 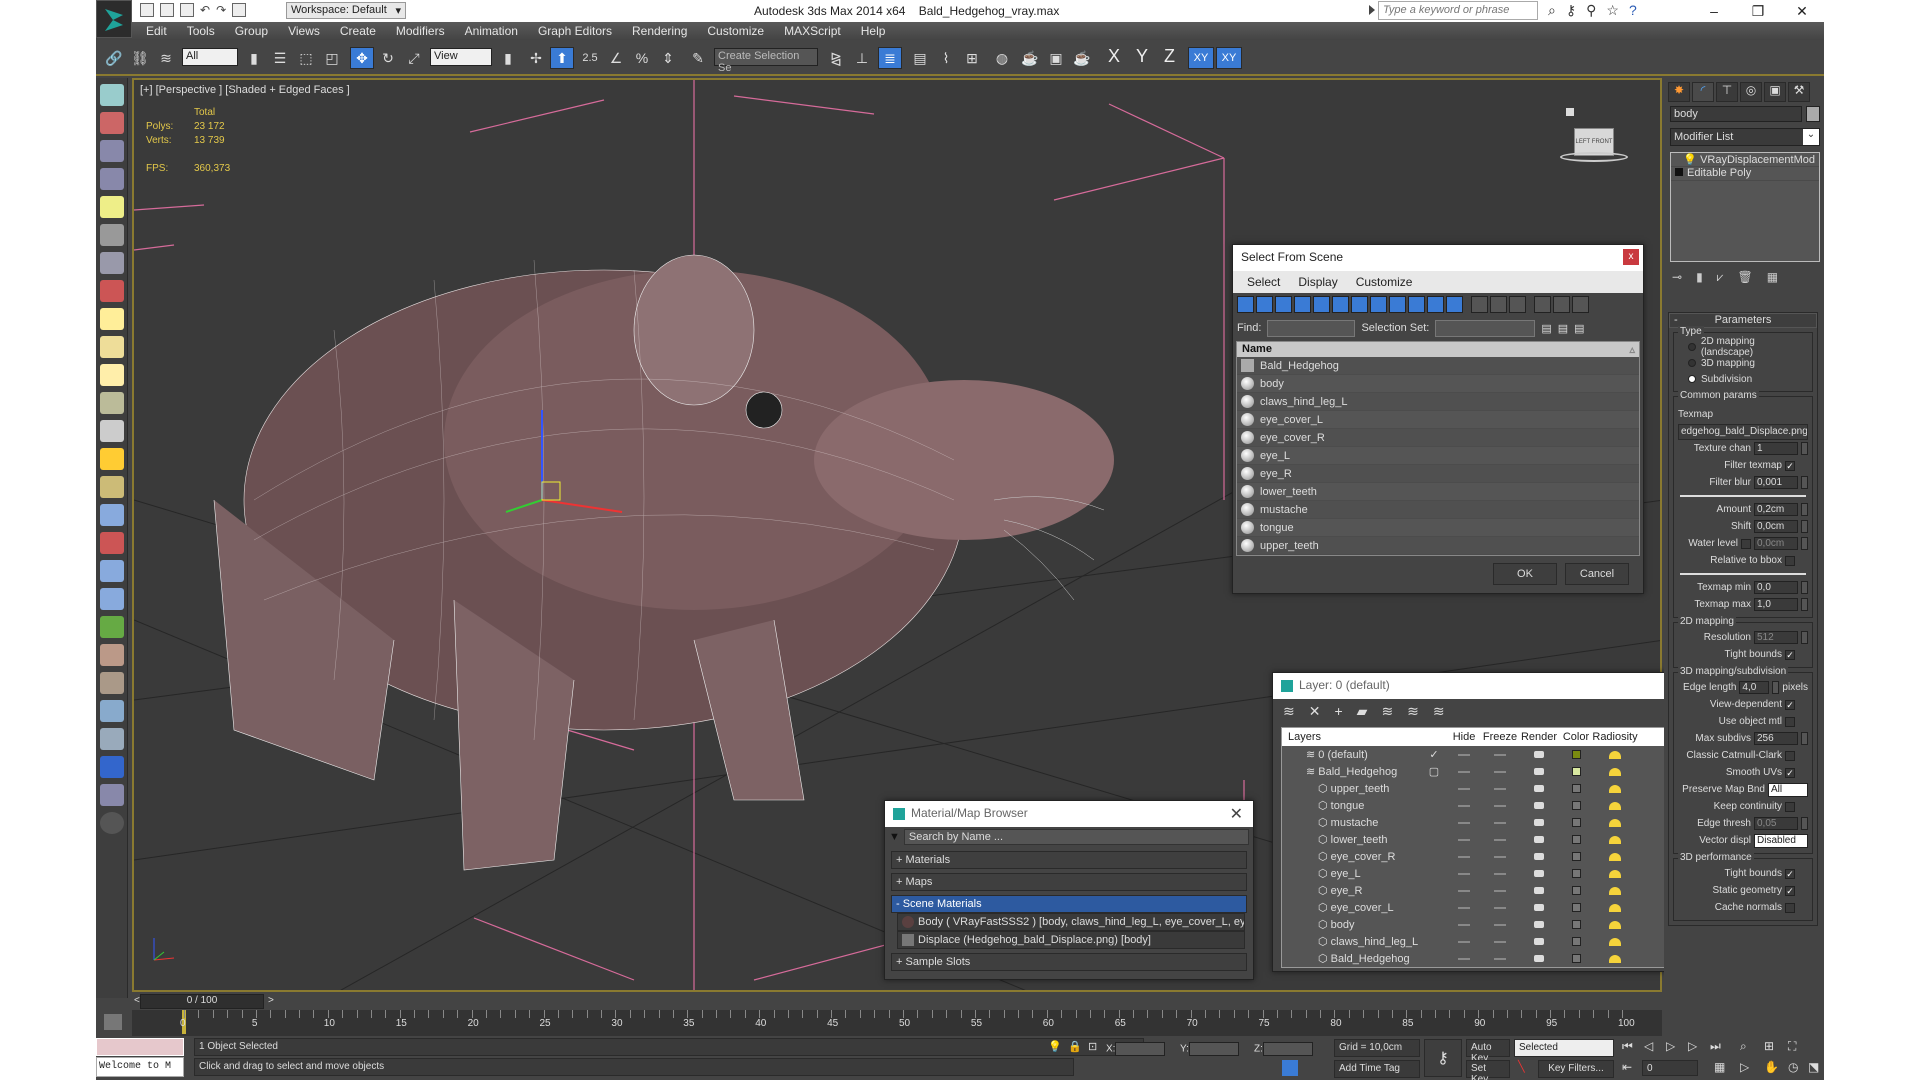 What do you see at coordinates (388, 58) in the screenshot?
I see `select-rotate-icon: ↻` at bounding box center [388, 58].